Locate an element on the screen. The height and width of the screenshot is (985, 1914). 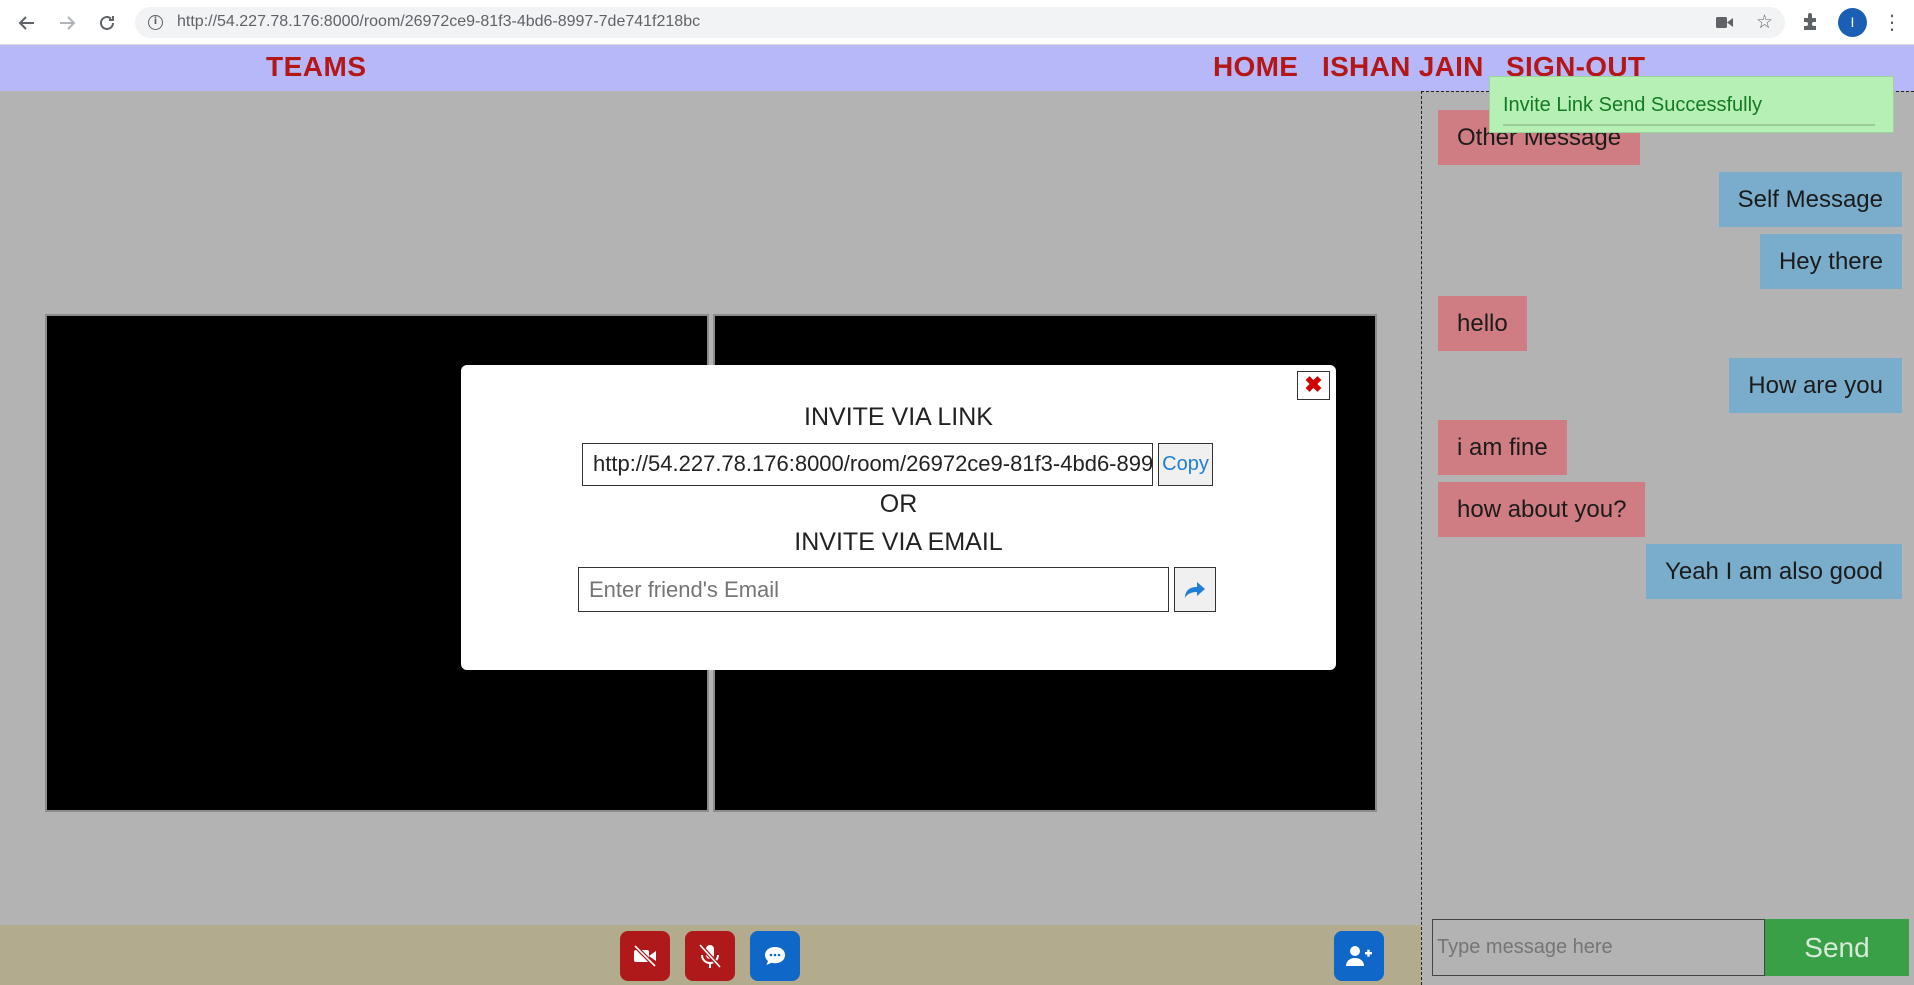
video-off-icon is located at coordinates (645, 956).